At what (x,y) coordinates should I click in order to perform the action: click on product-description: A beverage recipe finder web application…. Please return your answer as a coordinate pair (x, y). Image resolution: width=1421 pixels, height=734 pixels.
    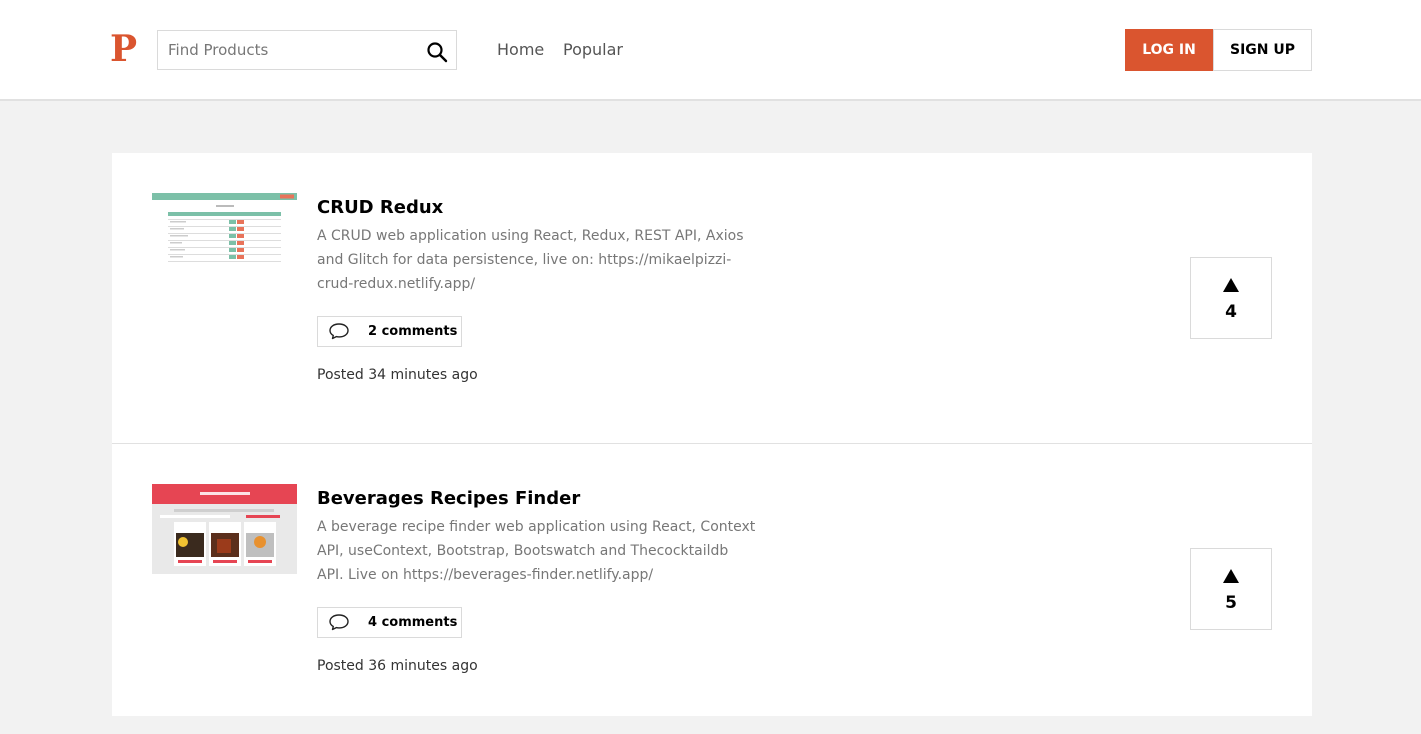
    Looking at the image, I should click on (536, 551).